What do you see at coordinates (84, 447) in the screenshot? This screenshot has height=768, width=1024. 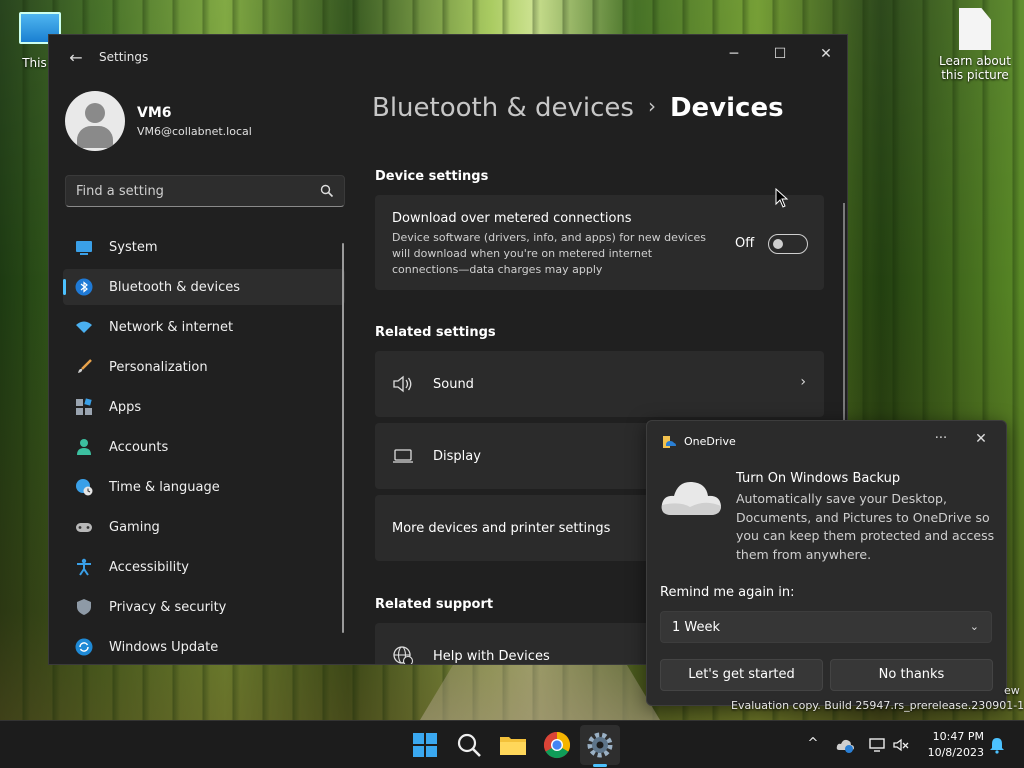 I see `person-icon` at bounding box center [84, 447].